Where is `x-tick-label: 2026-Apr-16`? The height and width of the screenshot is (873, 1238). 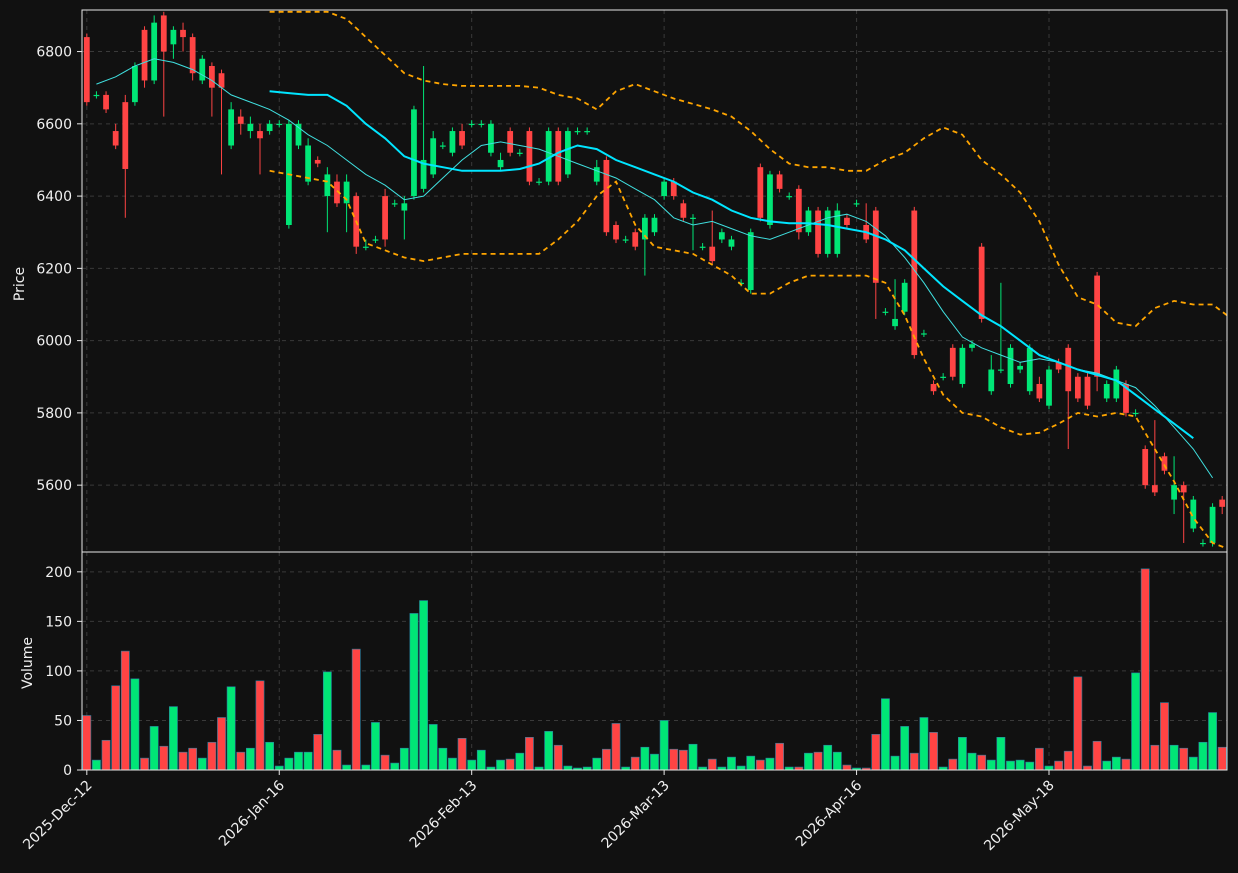 x-tick-label: 2026-Apr-16 is located at coordinates (829, 813).